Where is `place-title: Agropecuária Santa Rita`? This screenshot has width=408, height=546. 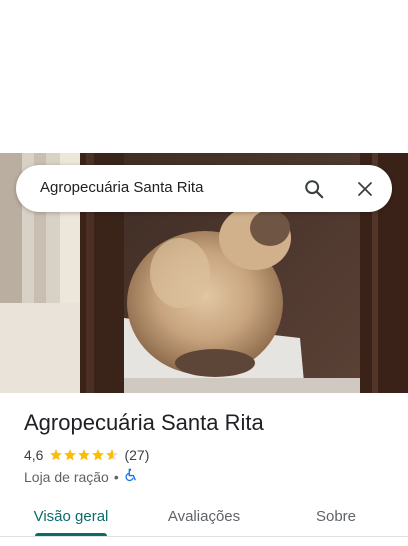 place-title: Agropecuária Santa Rita is located at coordinates (144, 422).